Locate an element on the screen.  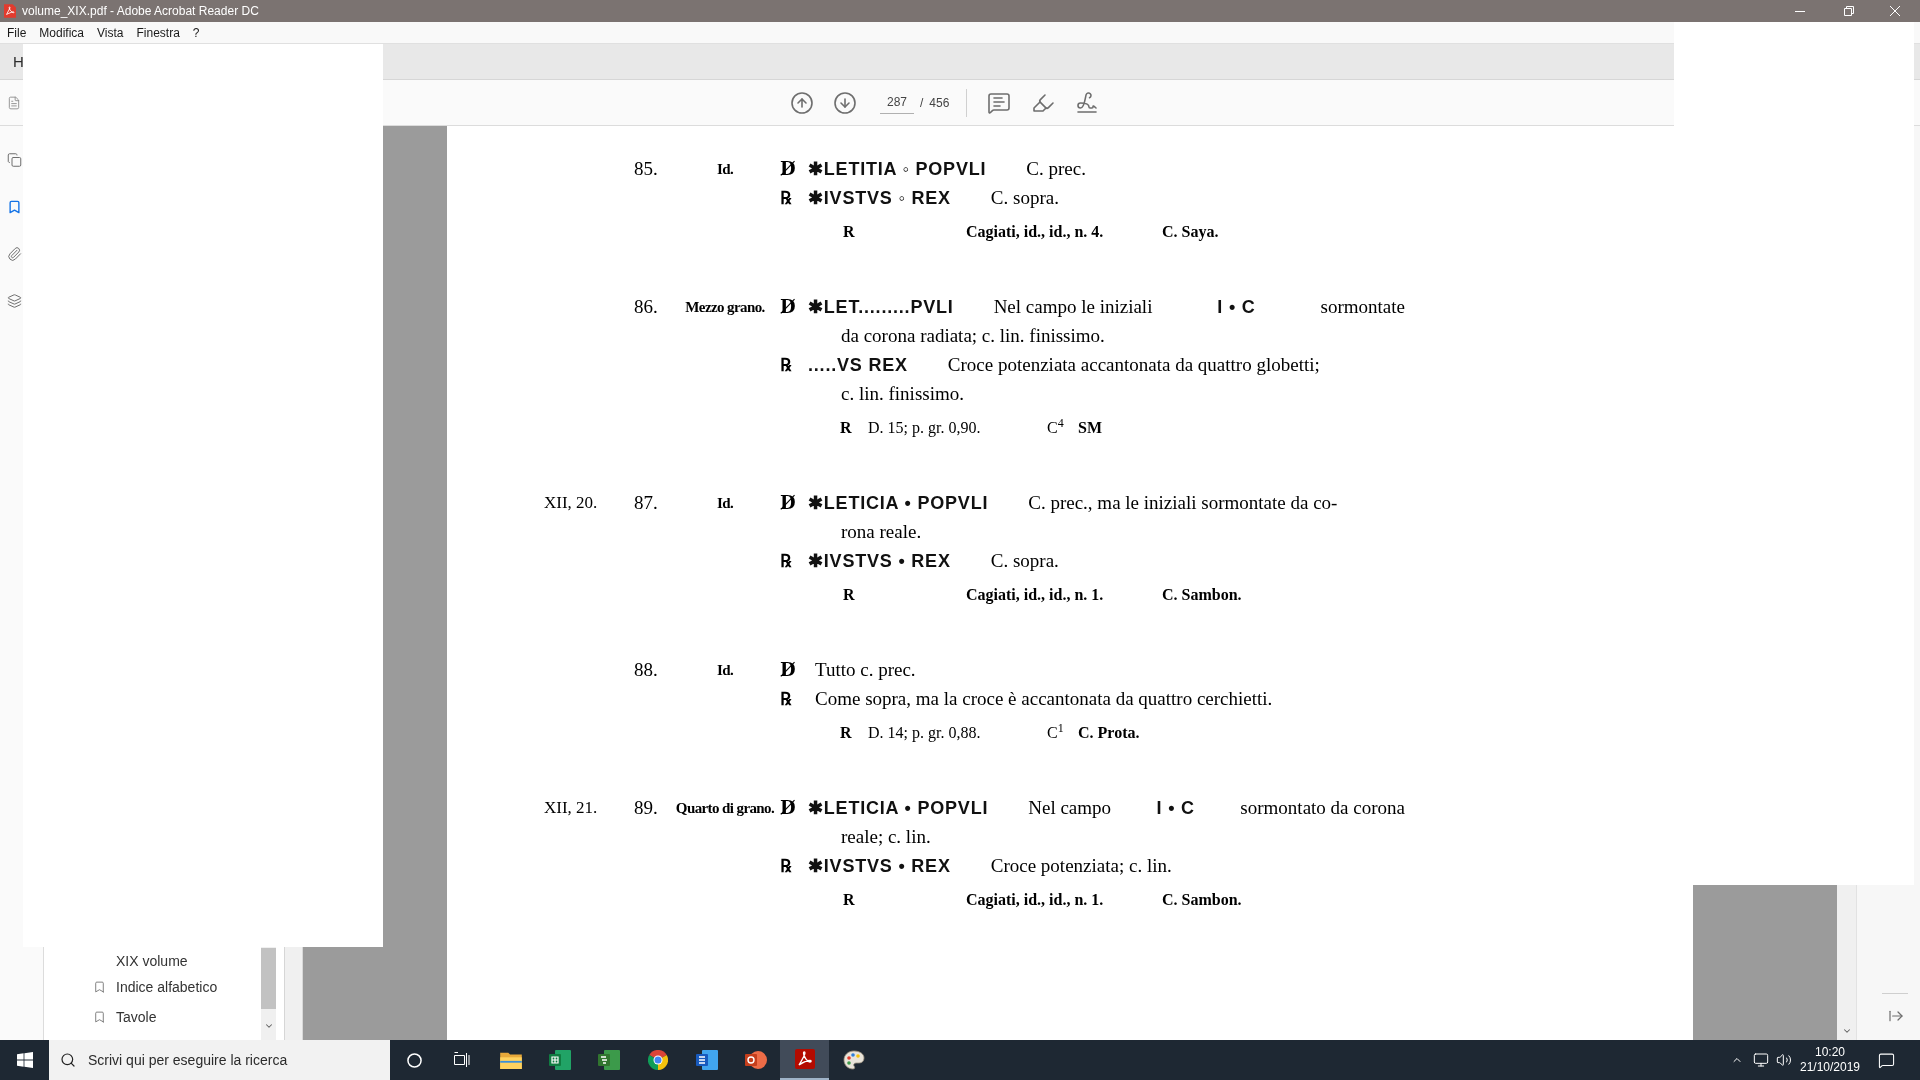
pdf-reader-icon is located at coordinates (804, 1059).